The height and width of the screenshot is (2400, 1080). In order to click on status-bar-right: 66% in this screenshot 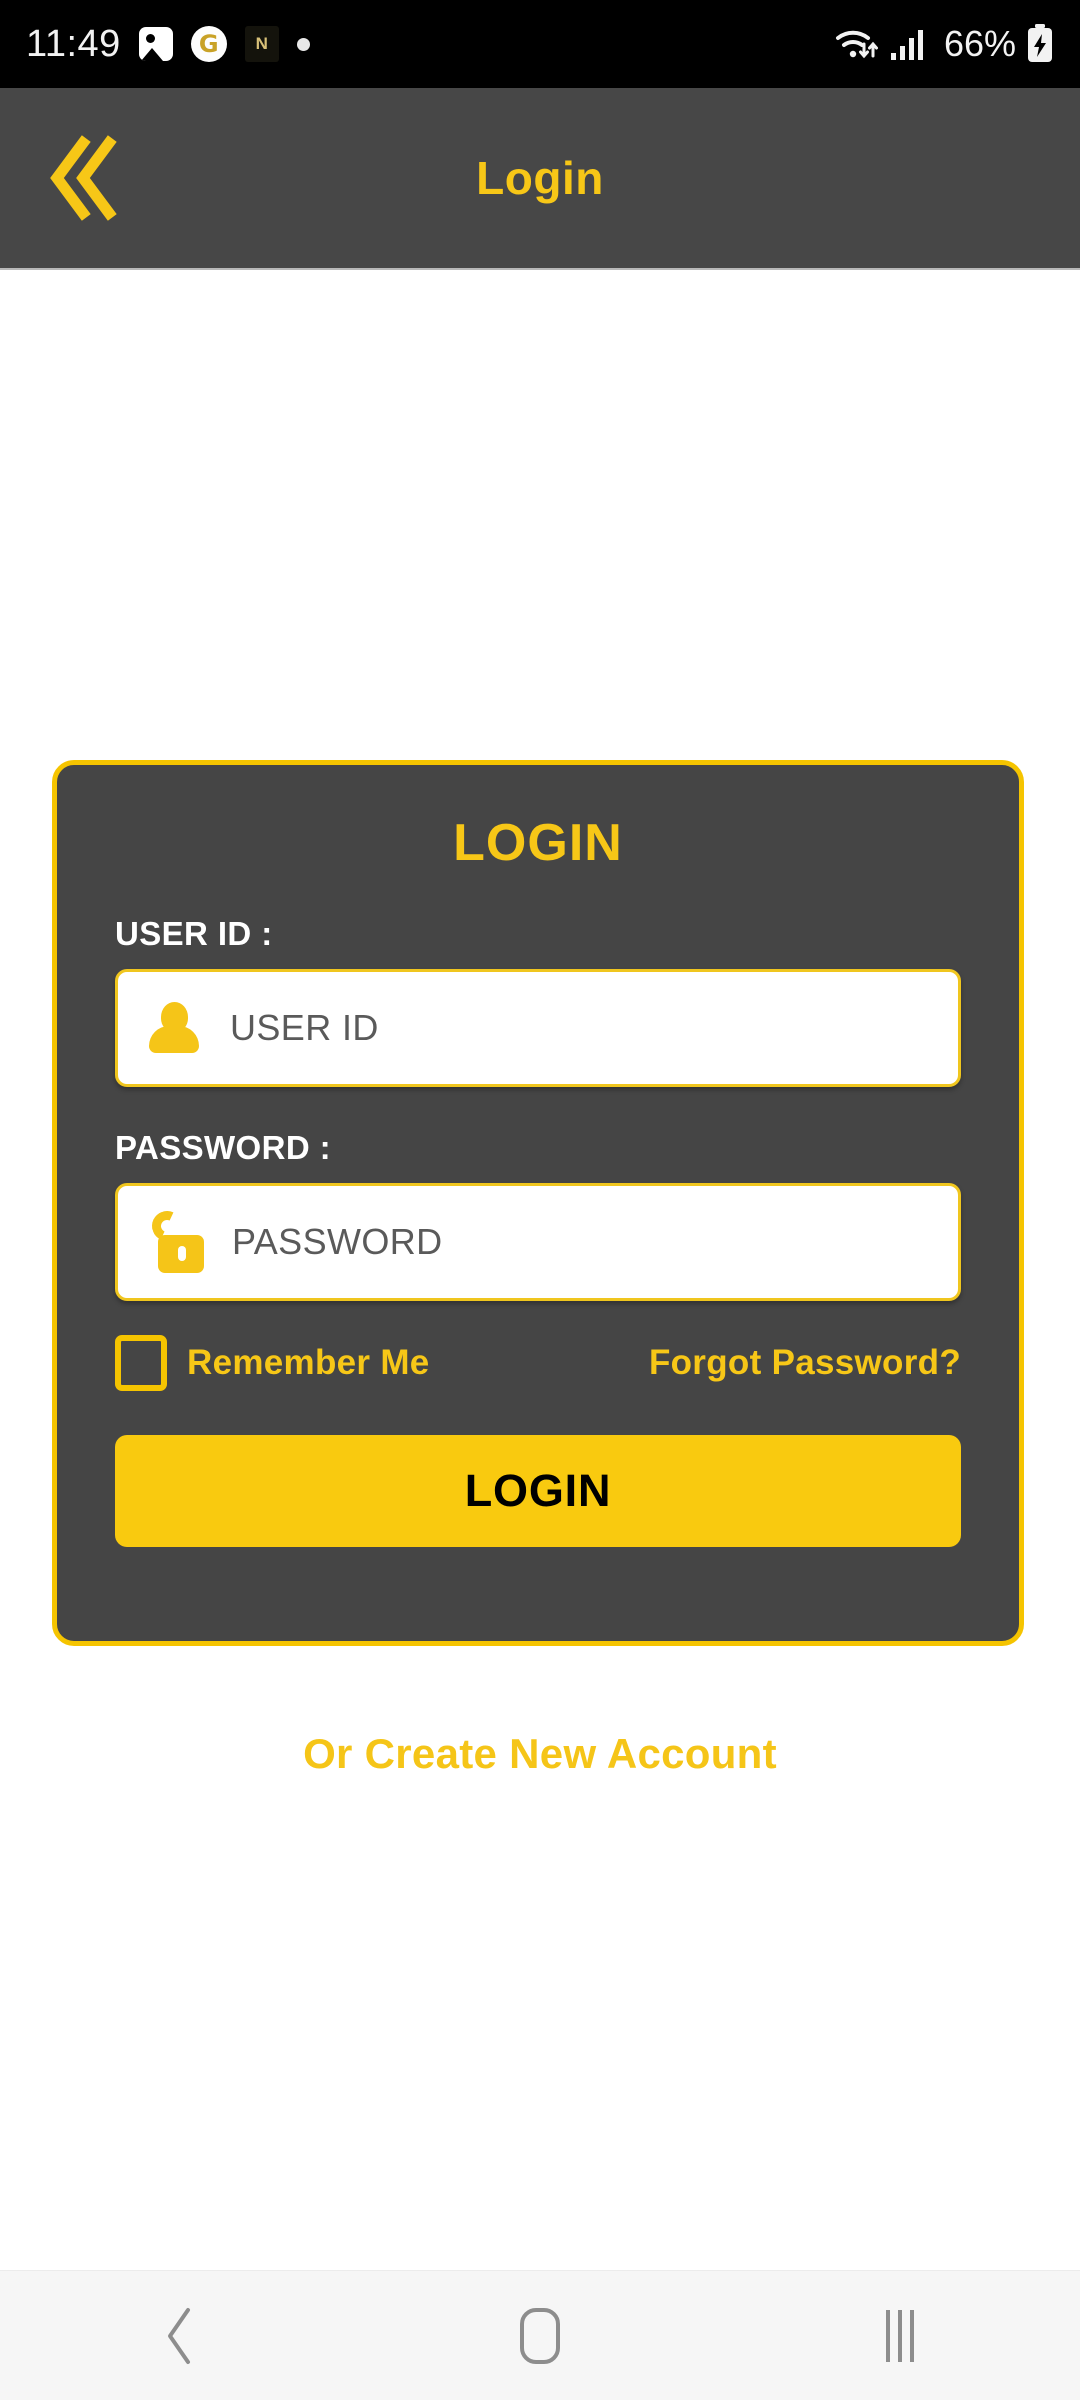, I will do `click(944, 44)`.